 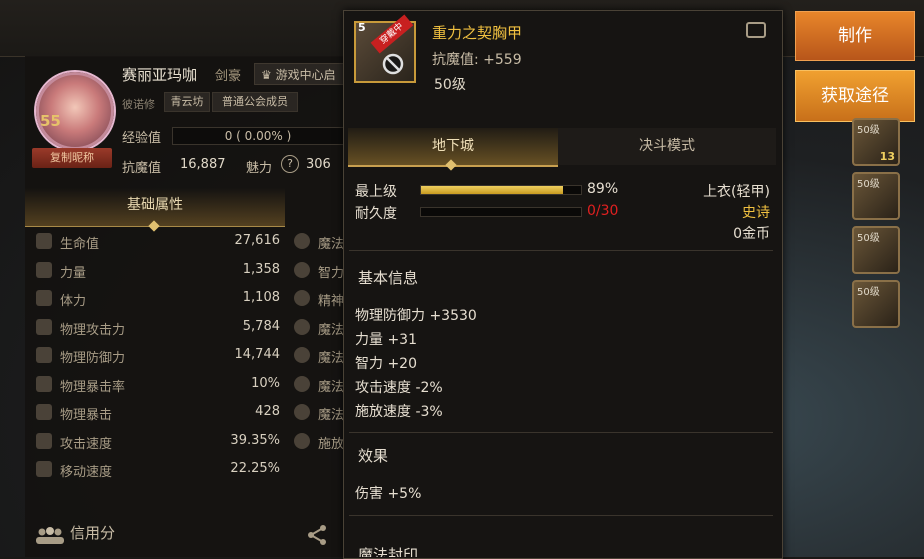 I want to click on item-thumbnail: 5 穿戴中, so click(x=385, y=48).